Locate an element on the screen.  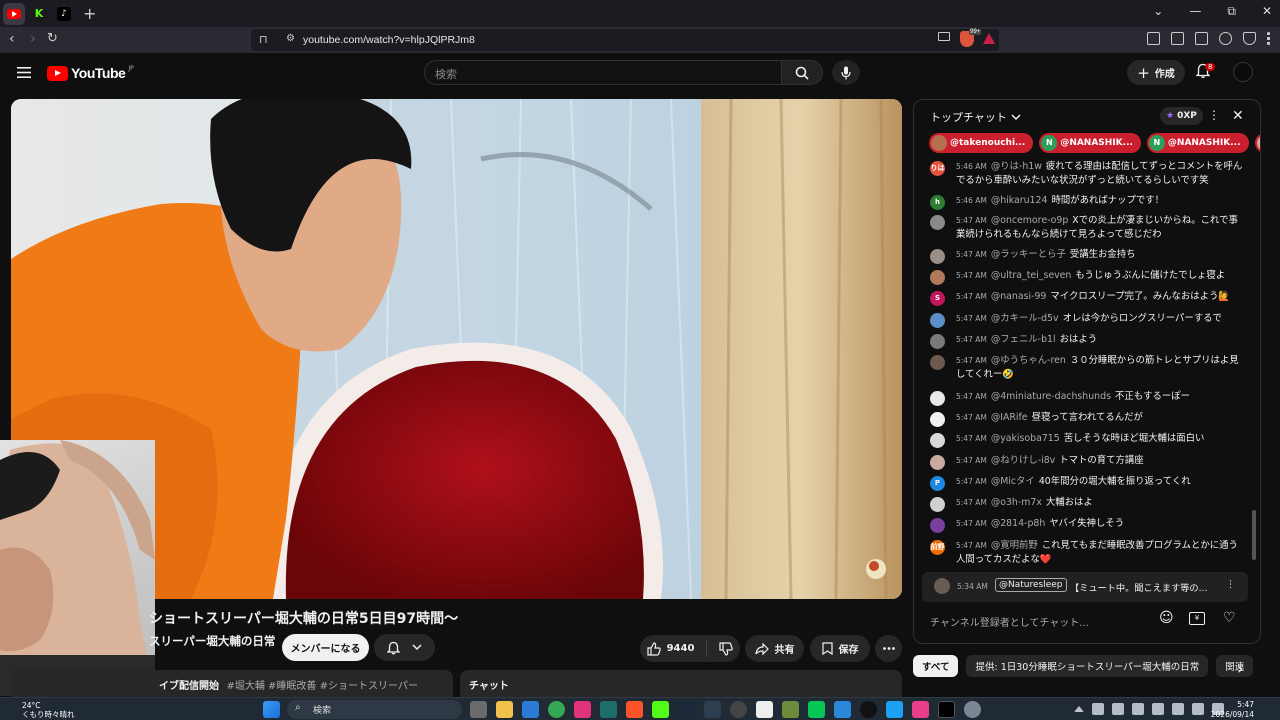
chat-message: 5:47 AM @o3h-m7x 大輔おはよ is located at coordinates (1088, 504).